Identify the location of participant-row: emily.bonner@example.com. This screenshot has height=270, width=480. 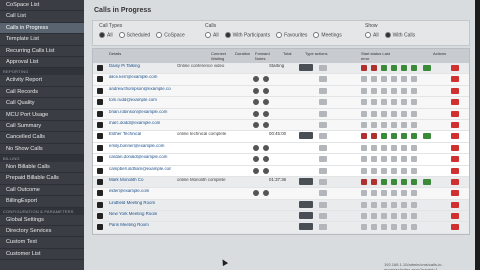
(281, 148).